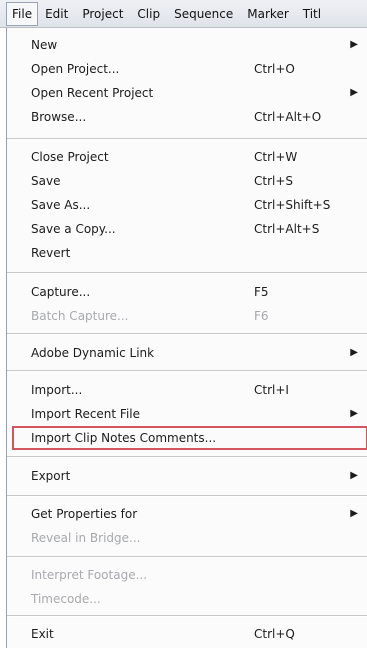  Describe the element at coordinates (187, 634) in the screenshot. I see `menu-item-exit: Exit Ctrl+Q` at that location.